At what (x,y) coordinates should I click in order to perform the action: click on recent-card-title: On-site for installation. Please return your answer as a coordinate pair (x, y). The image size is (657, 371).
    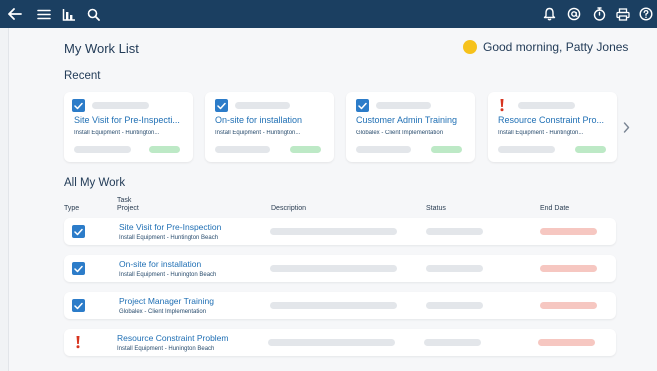
    Looking at the image, I should click on (259, 120).